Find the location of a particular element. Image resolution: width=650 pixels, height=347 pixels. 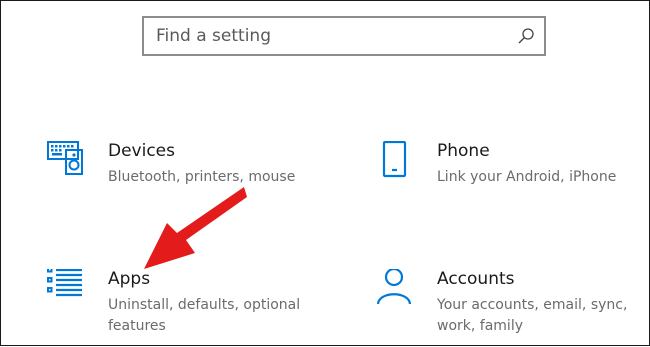

search-icon is located at coordinates (526, 36).